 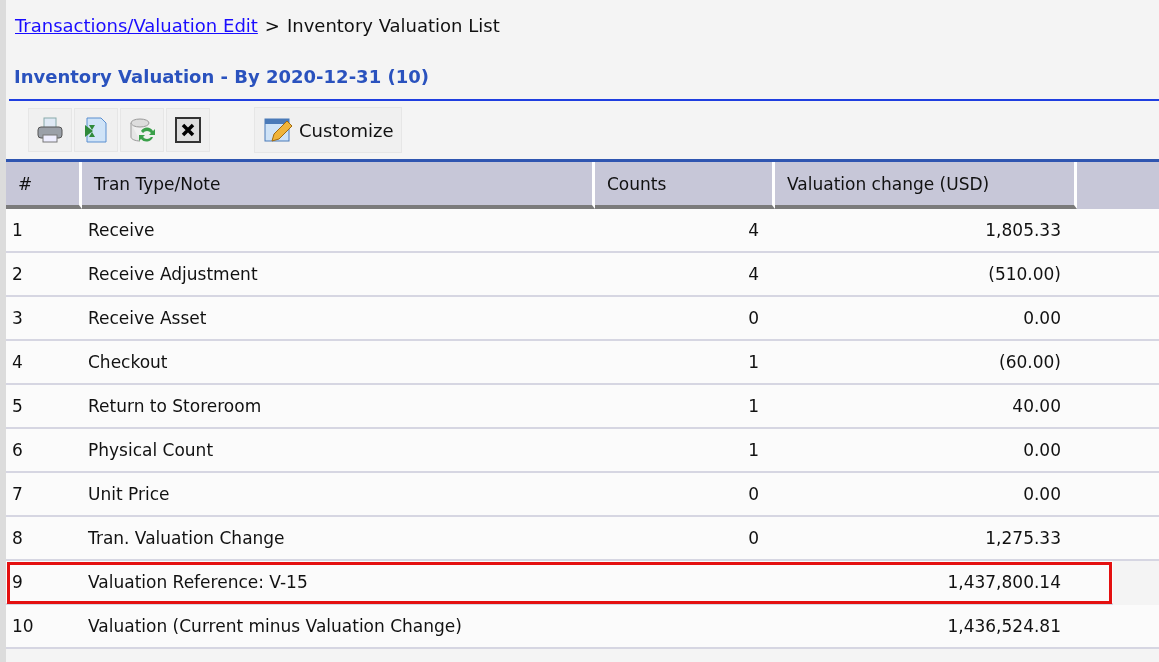 I want to click on table-cell-text: Valuation (Current minus Valuation Change), so click(x=275, y=626).